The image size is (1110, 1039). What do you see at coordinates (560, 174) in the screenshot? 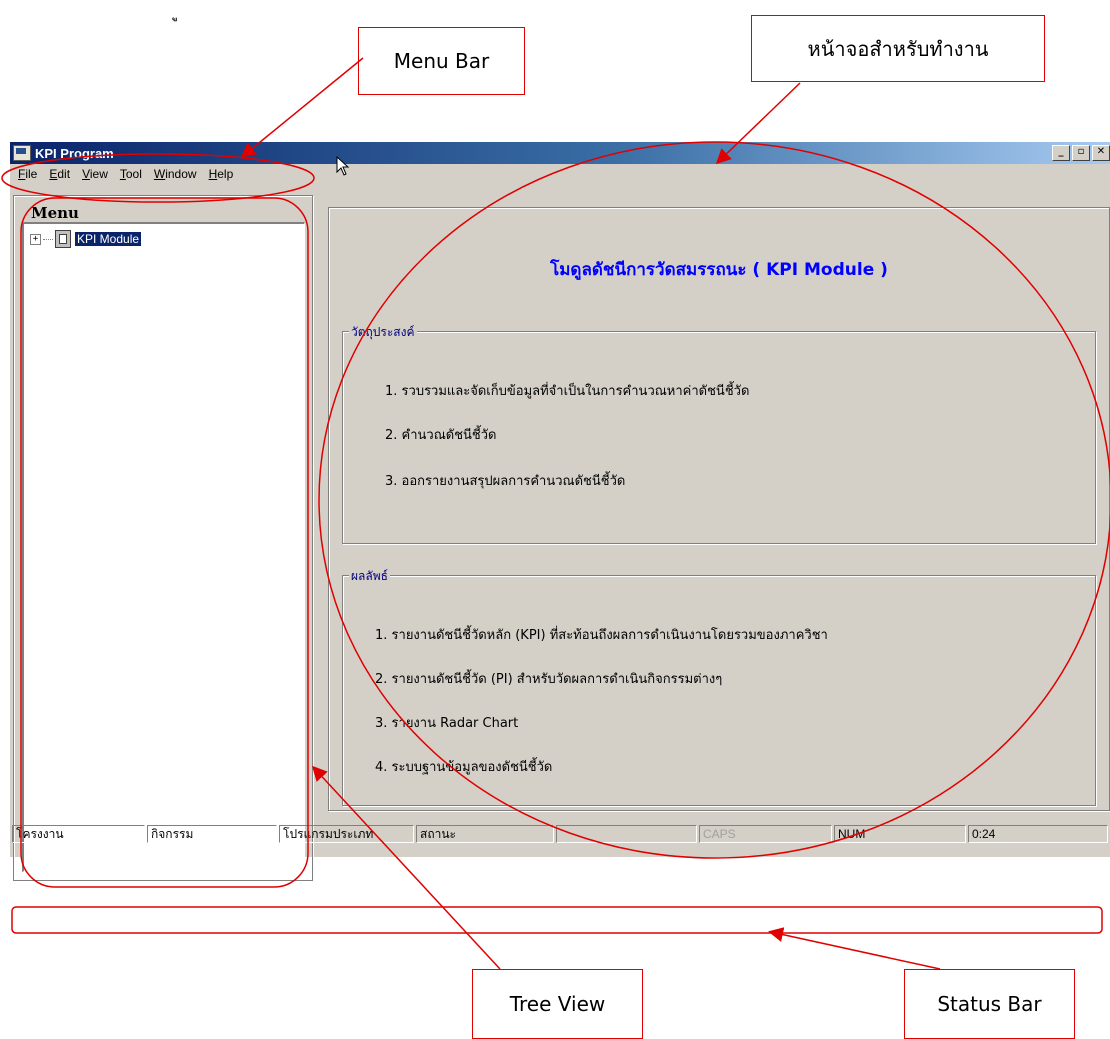
I see `menu-bar: File Edit View Tool Window Help` at bounding box center [560, 174].